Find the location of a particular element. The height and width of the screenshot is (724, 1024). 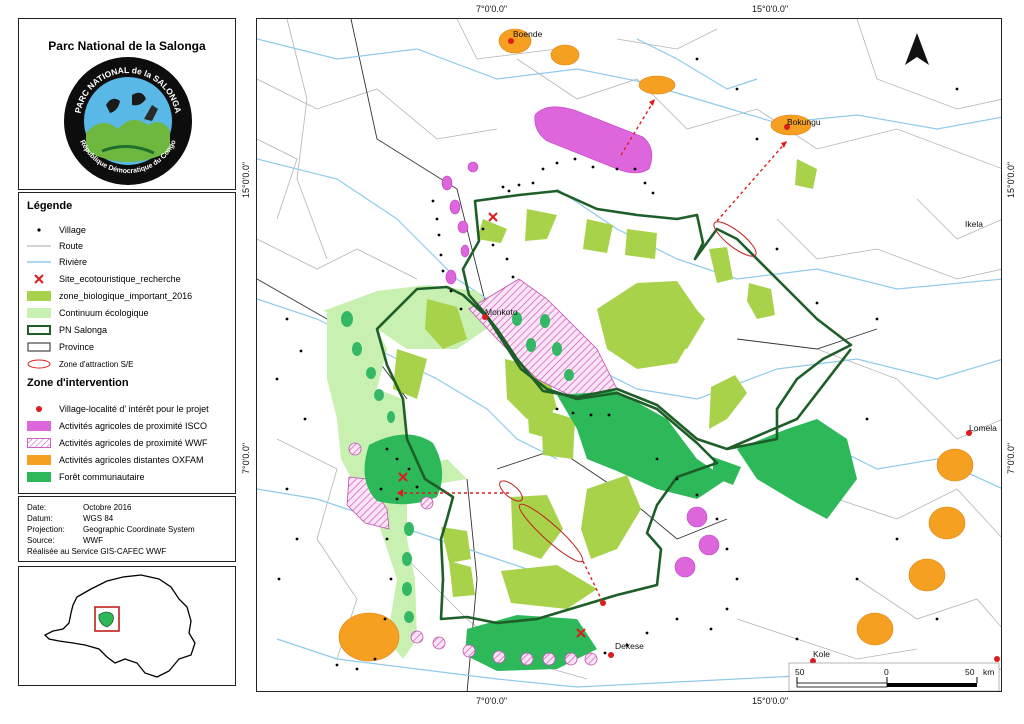

yellowgreen-fill-icon is located at coordinates (39, 296).